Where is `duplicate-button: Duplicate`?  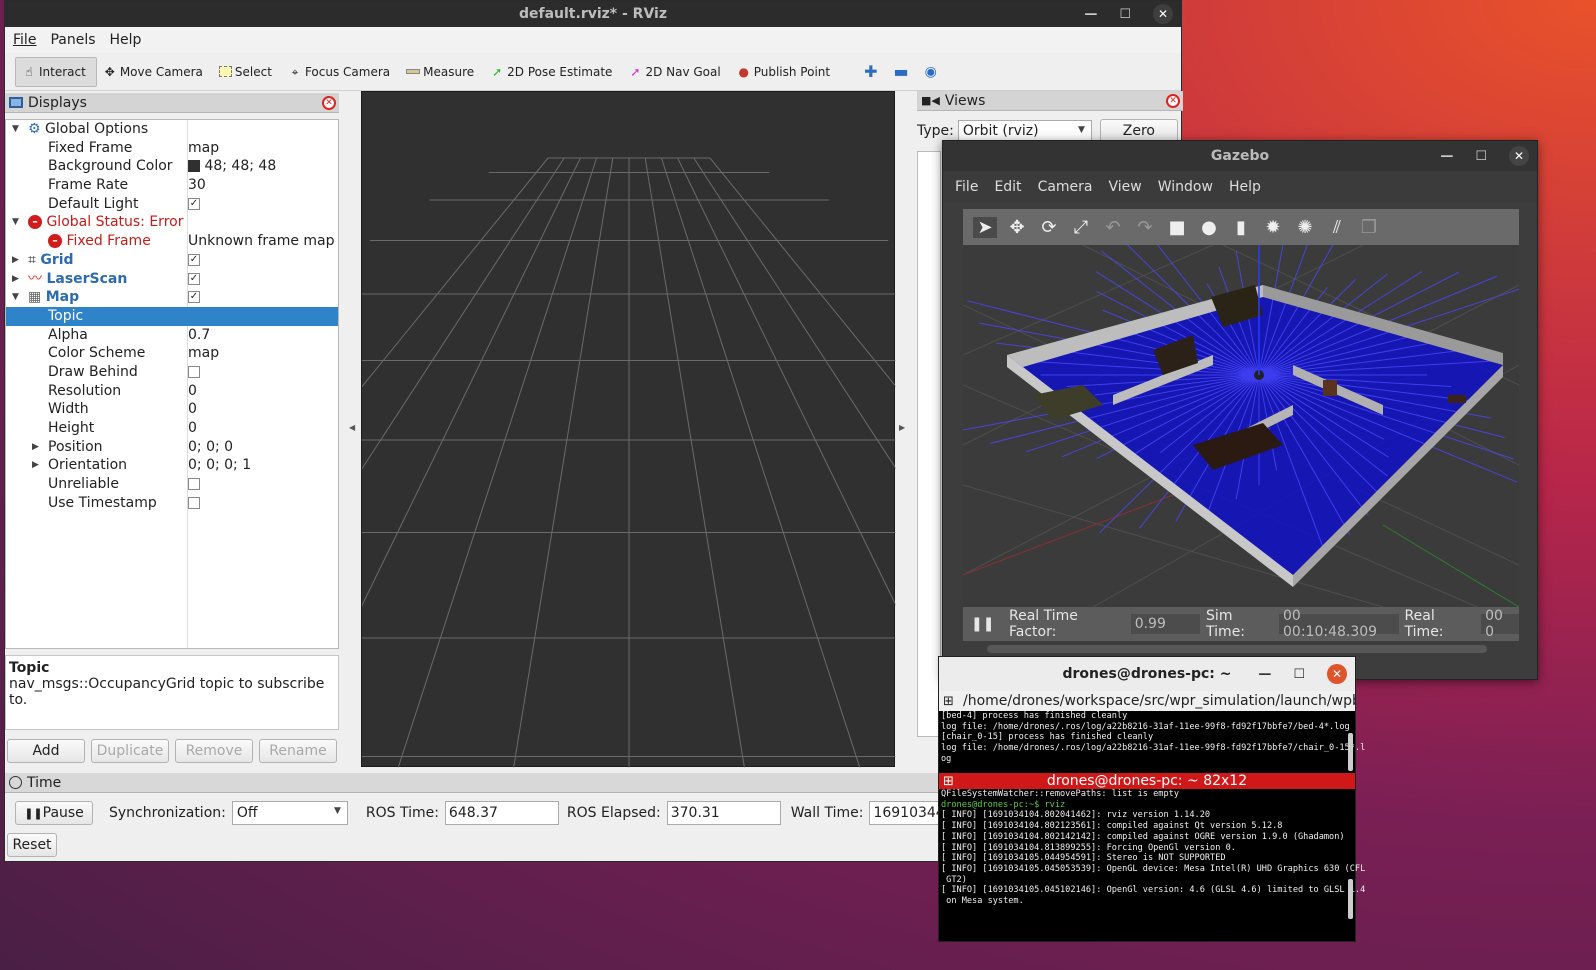 duplicate-button: Duplicate is located at coordinates (130, 751).